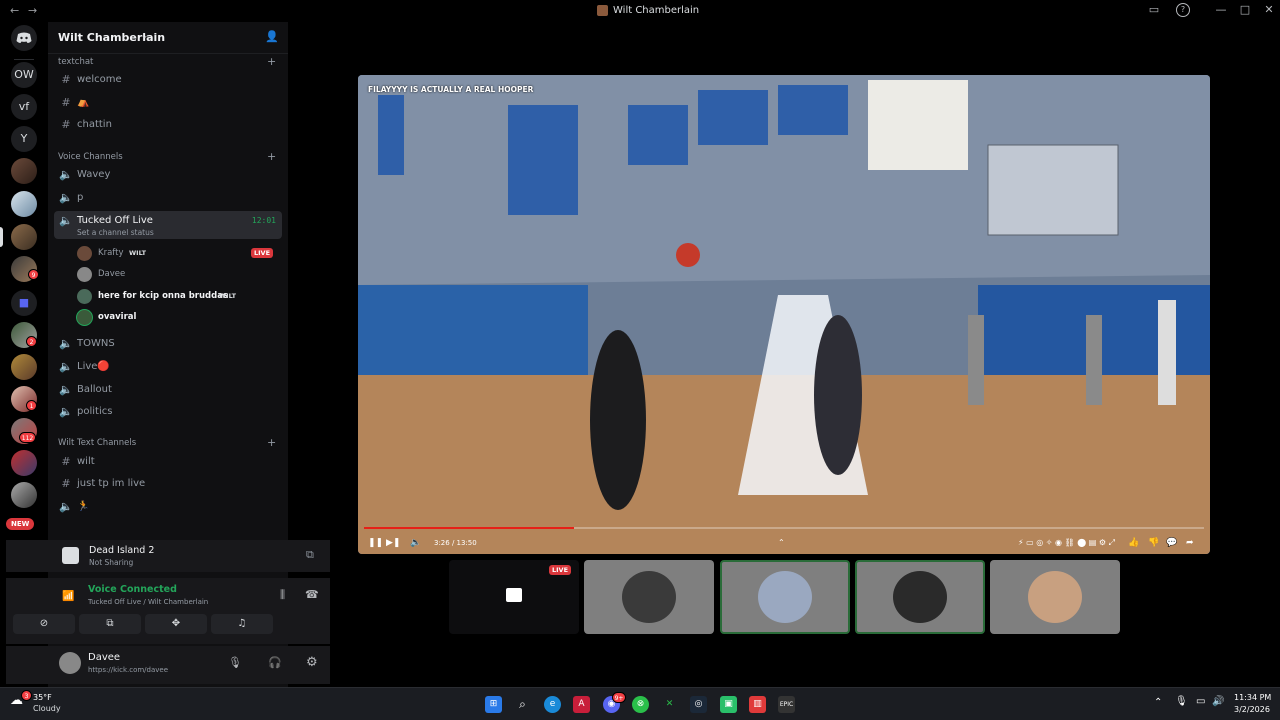 This screenshot has height=720, width=1280. Describe the element at coordinates (180, 254) in the screenshot. I see `voice-user-krafty: Krafty WILT LIVE` at that location.